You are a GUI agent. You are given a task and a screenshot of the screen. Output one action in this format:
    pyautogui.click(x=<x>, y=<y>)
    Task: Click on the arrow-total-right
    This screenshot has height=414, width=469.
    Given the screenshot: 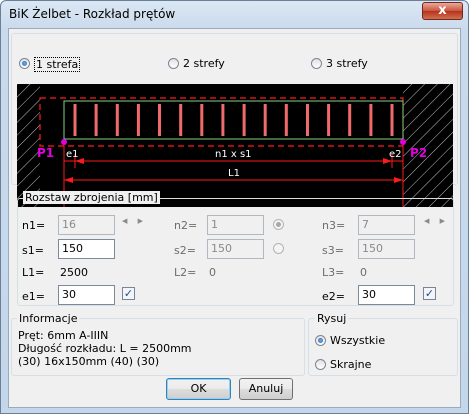 What is the action you would take?
    pyautogui.click(x=398, y=180)
    